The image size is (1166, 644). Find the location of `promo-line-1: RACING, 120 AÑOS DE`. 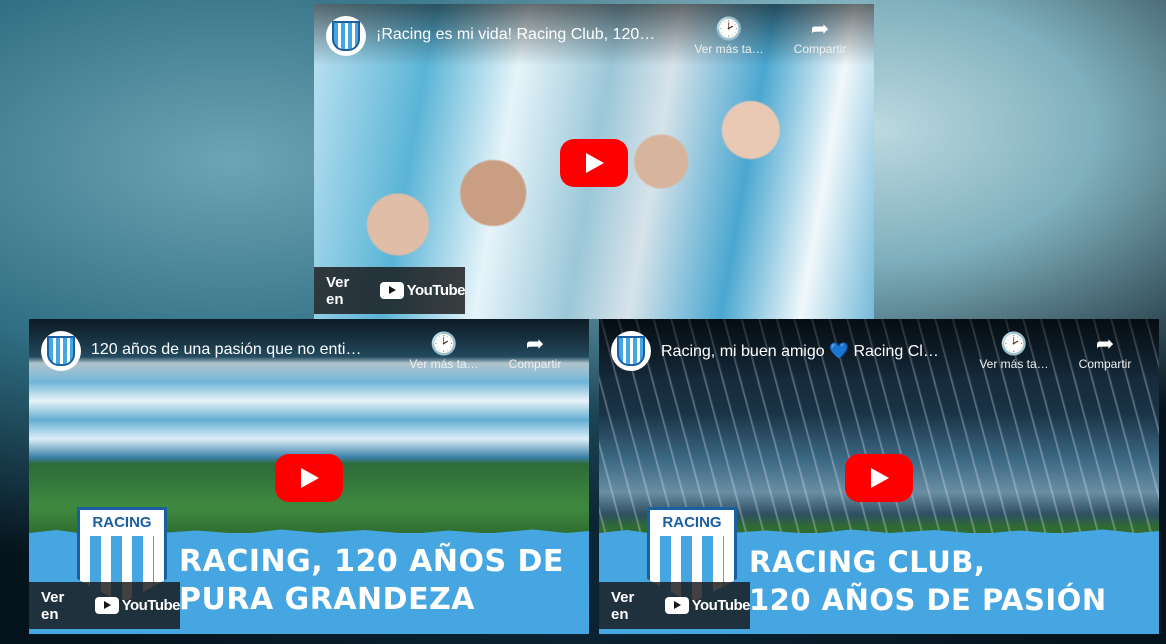

promo-line-1: RACING, 120 AÑOS DE is located at coordinates (371, 561).